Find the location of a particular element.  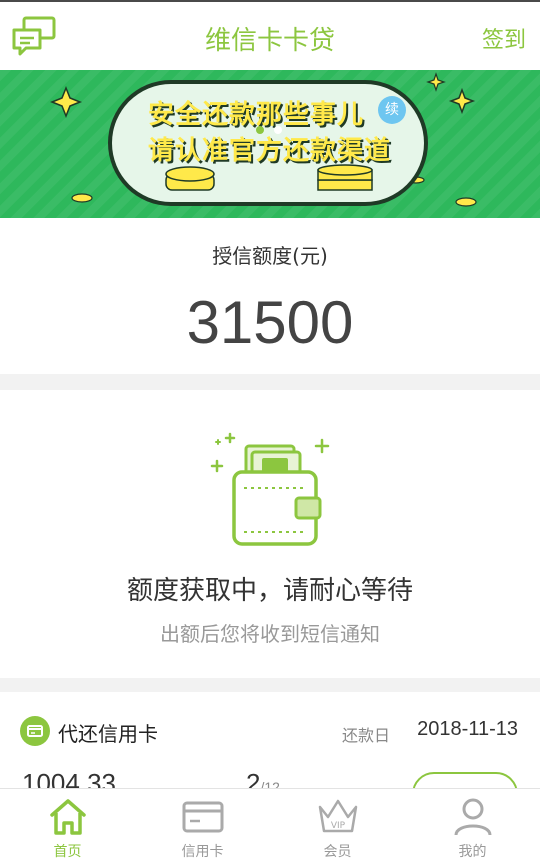

banner-subheadline: 请认准官方还款渠道 is located at coordinates (270, 151).